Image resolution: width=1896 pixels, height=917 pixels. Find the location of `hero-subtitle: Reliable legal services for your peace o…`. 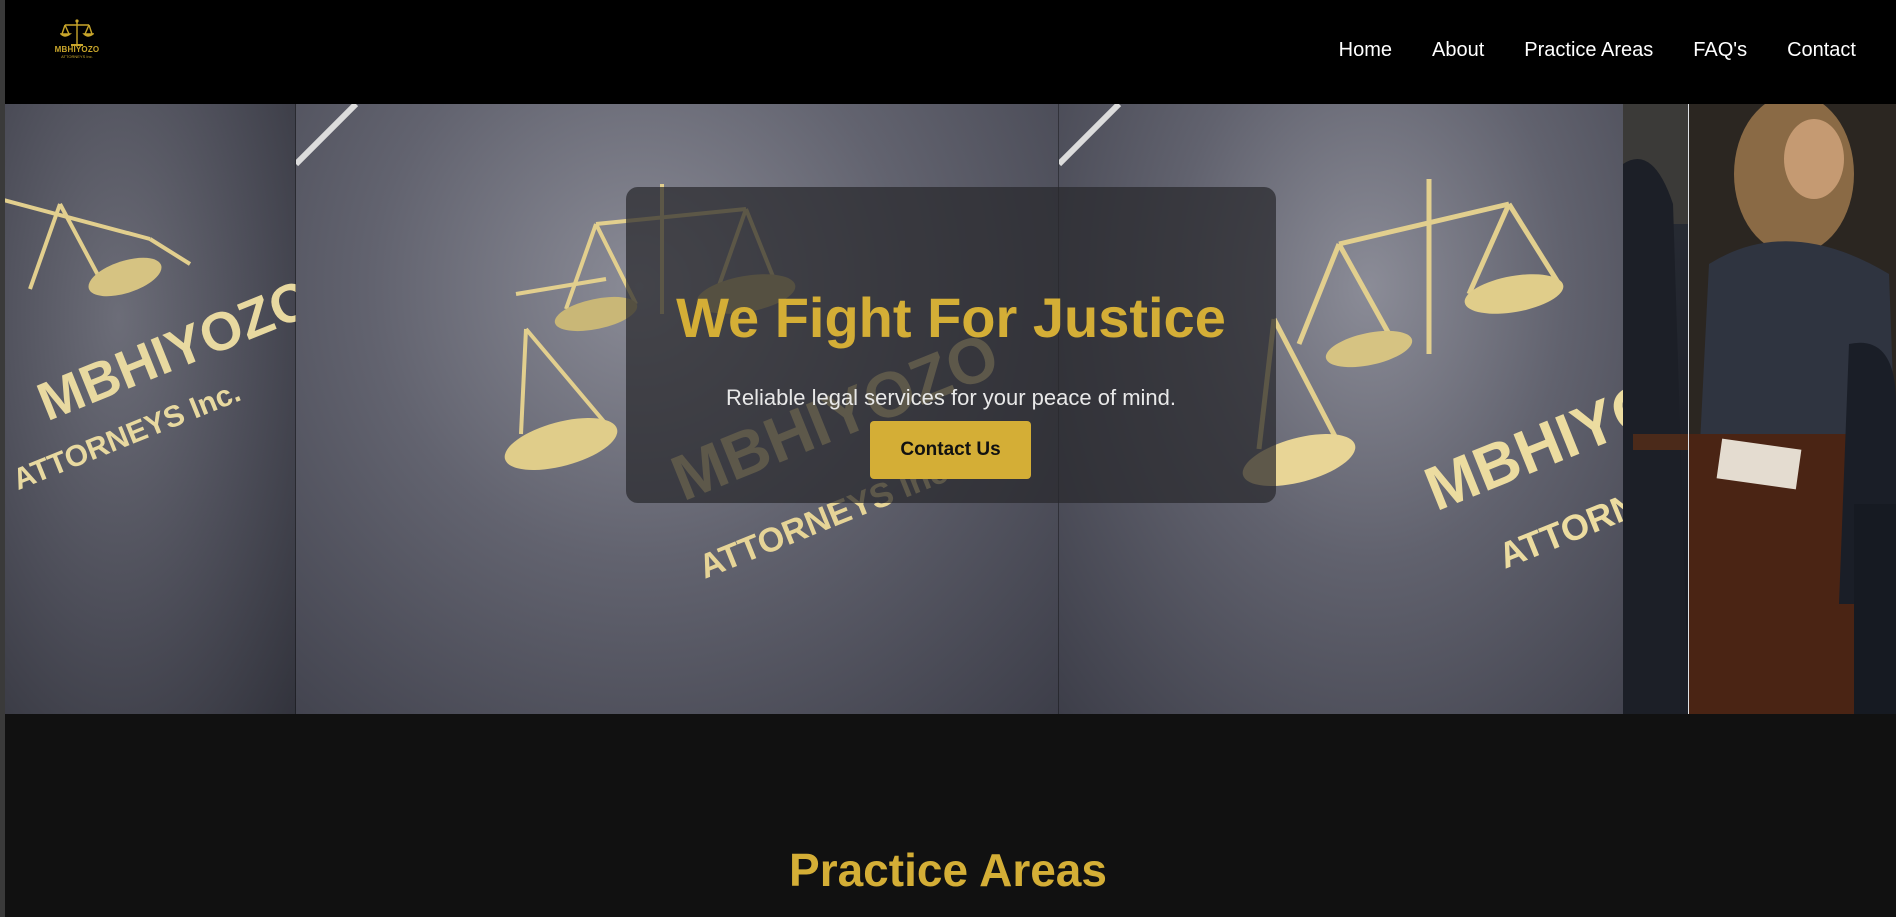

hero-subtitle: Reliable legal services for your peace o… is located at coordinates (950, 397).